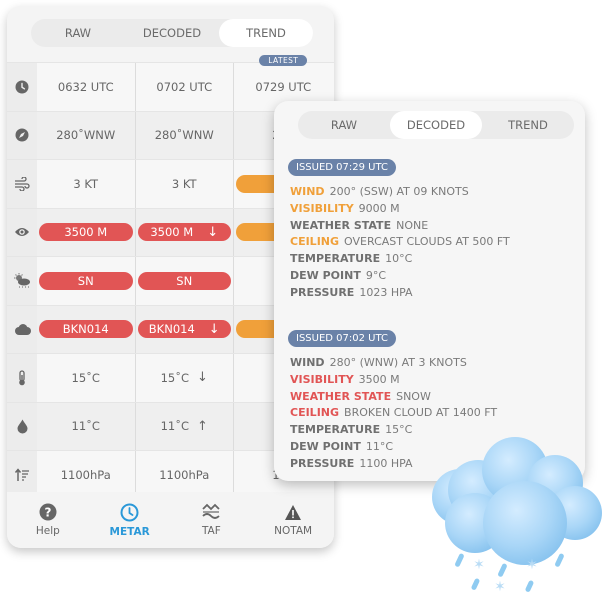  I want to click on cell-value: 0632 UTC, so click(85, 86).